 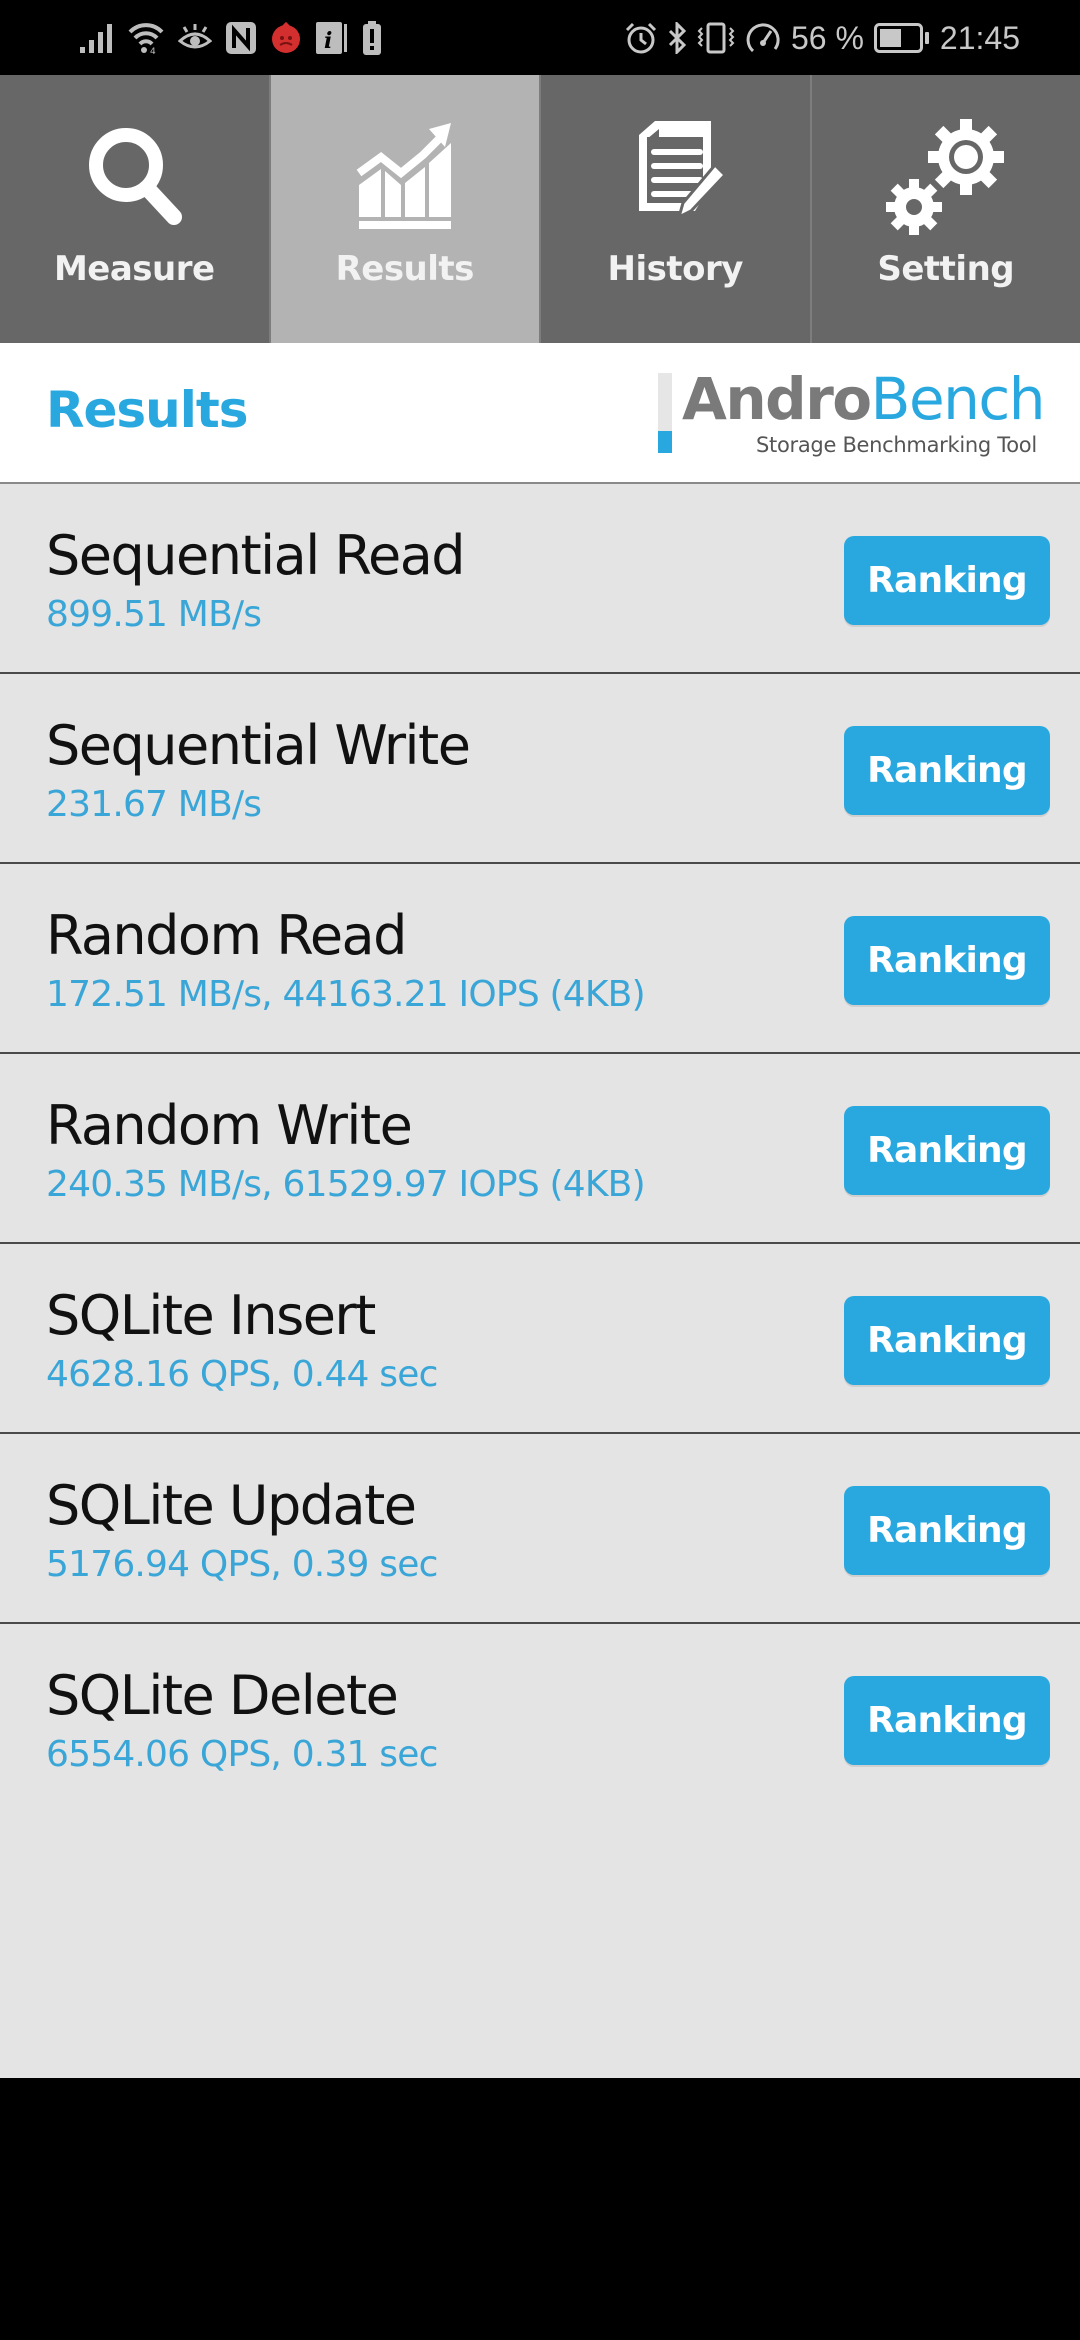 What do you see at coordinates (222, 1695) in the screenshot?
I see `result-title: SQLite Delete` at bounding box center [222, 1695].